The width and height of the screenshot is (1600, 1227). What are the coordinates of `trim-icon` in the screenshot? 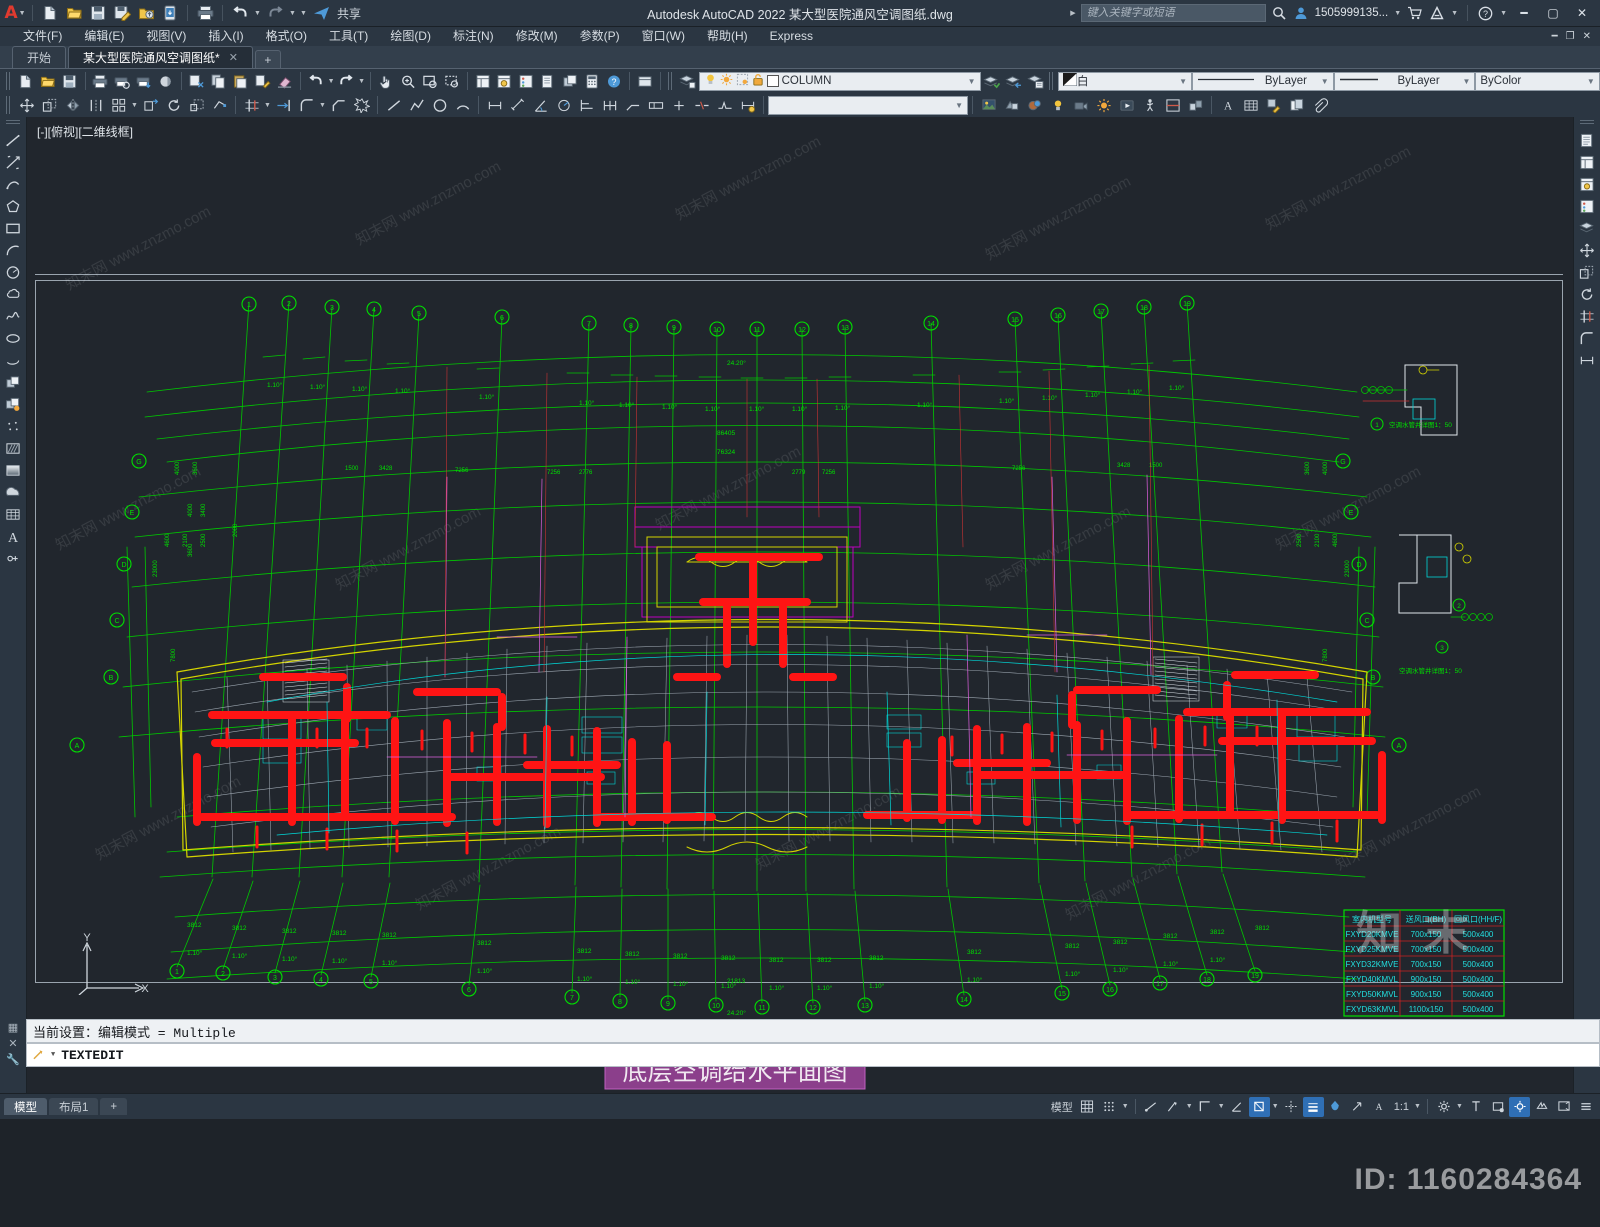 It's located at (1587, 316).